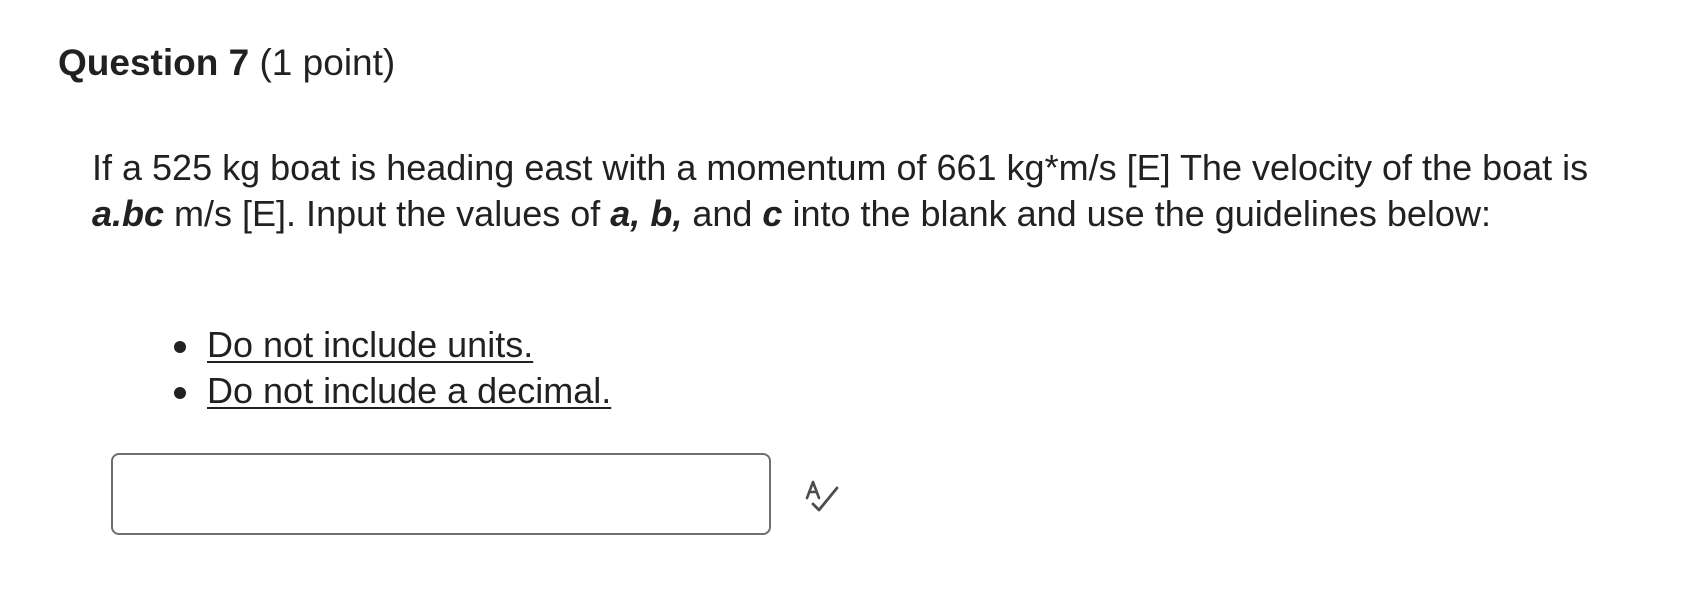 This screenshot has height=592, width=1706. What do you see at coordinates (441, 494) in the screenshot?
I see `answer-input` at bounding box center [441, 494].